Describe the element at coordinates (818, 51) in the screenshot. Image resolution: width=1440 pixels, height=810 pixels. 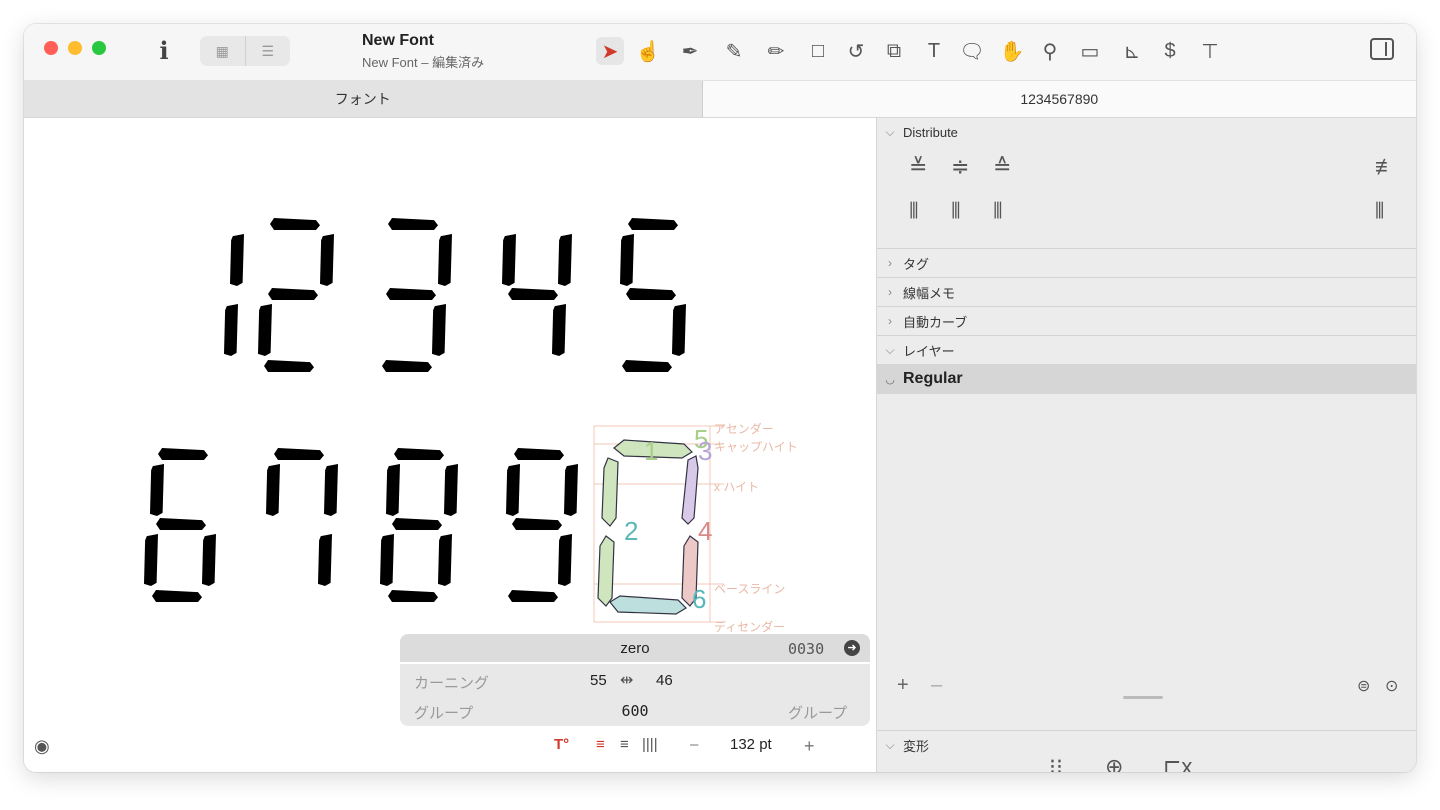
I see `rectangle-icon: □` at that location.